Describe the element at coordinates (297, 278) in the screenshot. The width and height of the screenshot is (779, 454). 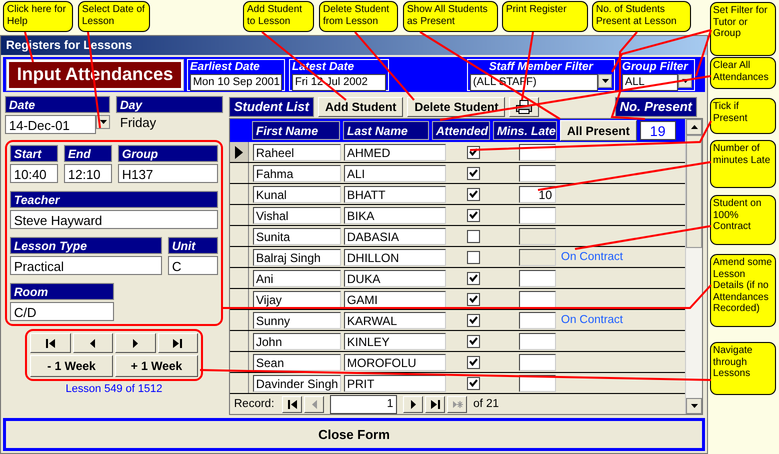
I see `table-cell: Ani` at that location.